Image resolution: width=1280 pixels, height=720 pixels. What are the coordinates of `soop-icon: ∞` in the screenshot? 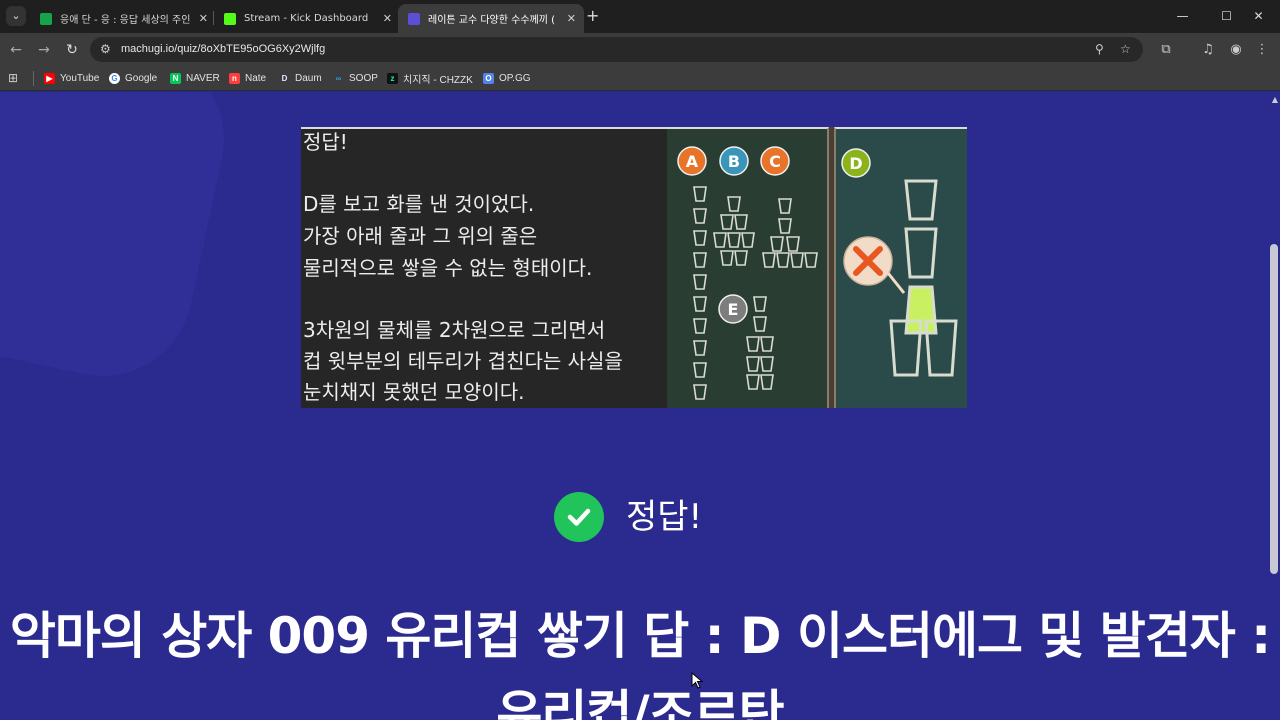 It's located at (338, 78).